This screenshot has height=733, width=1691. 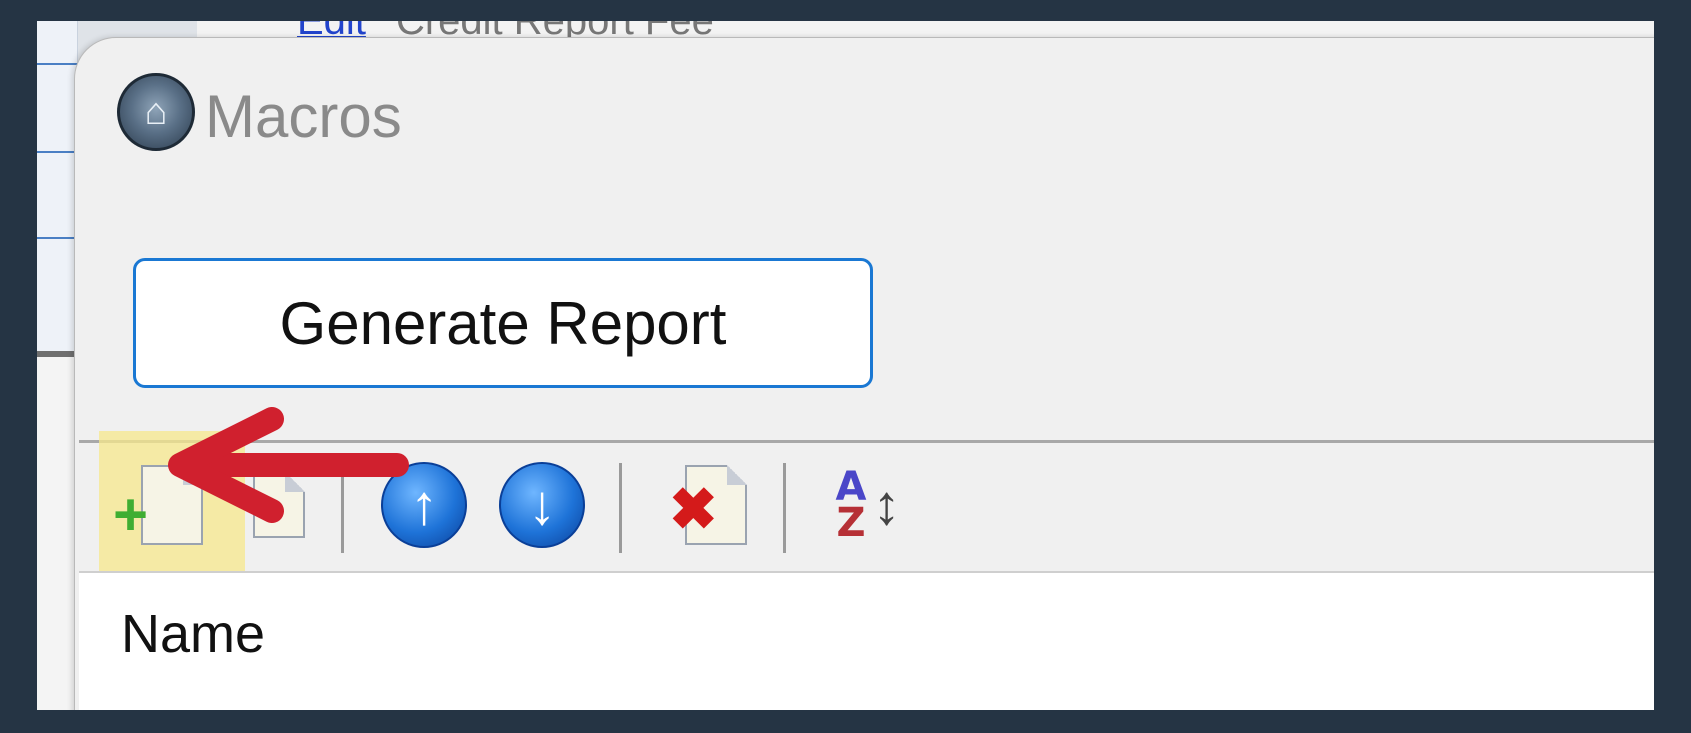 What do you see at coordinates (57, 530) in the screenshot?
I see `background-window-panel` at bounding box center [57, 530].